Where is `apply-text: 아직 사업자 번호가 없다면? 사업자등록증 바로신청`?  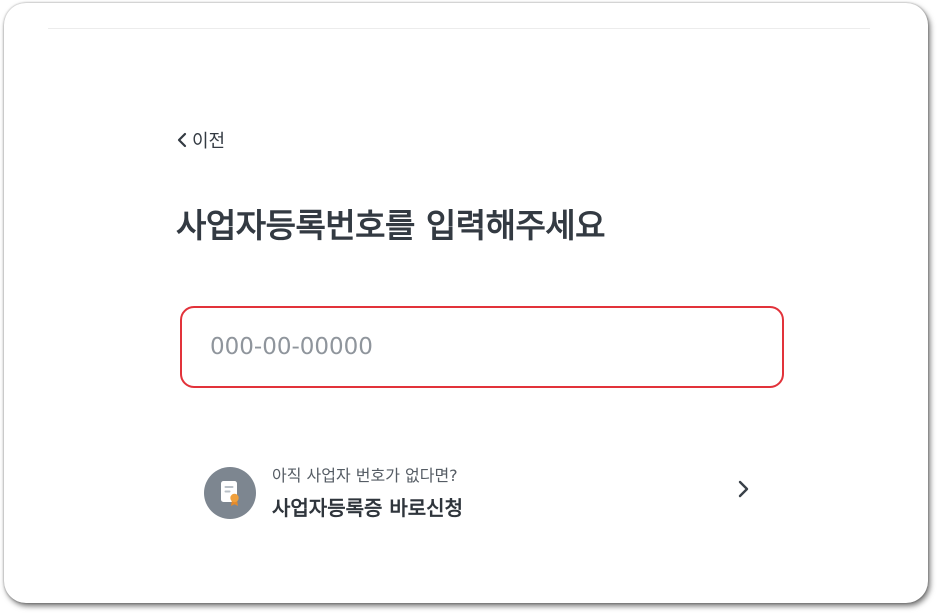
apply-text: 아직 사업자 번호가 없다면? 사업자등록증 바로신청 is located at coordinates (367, 493).